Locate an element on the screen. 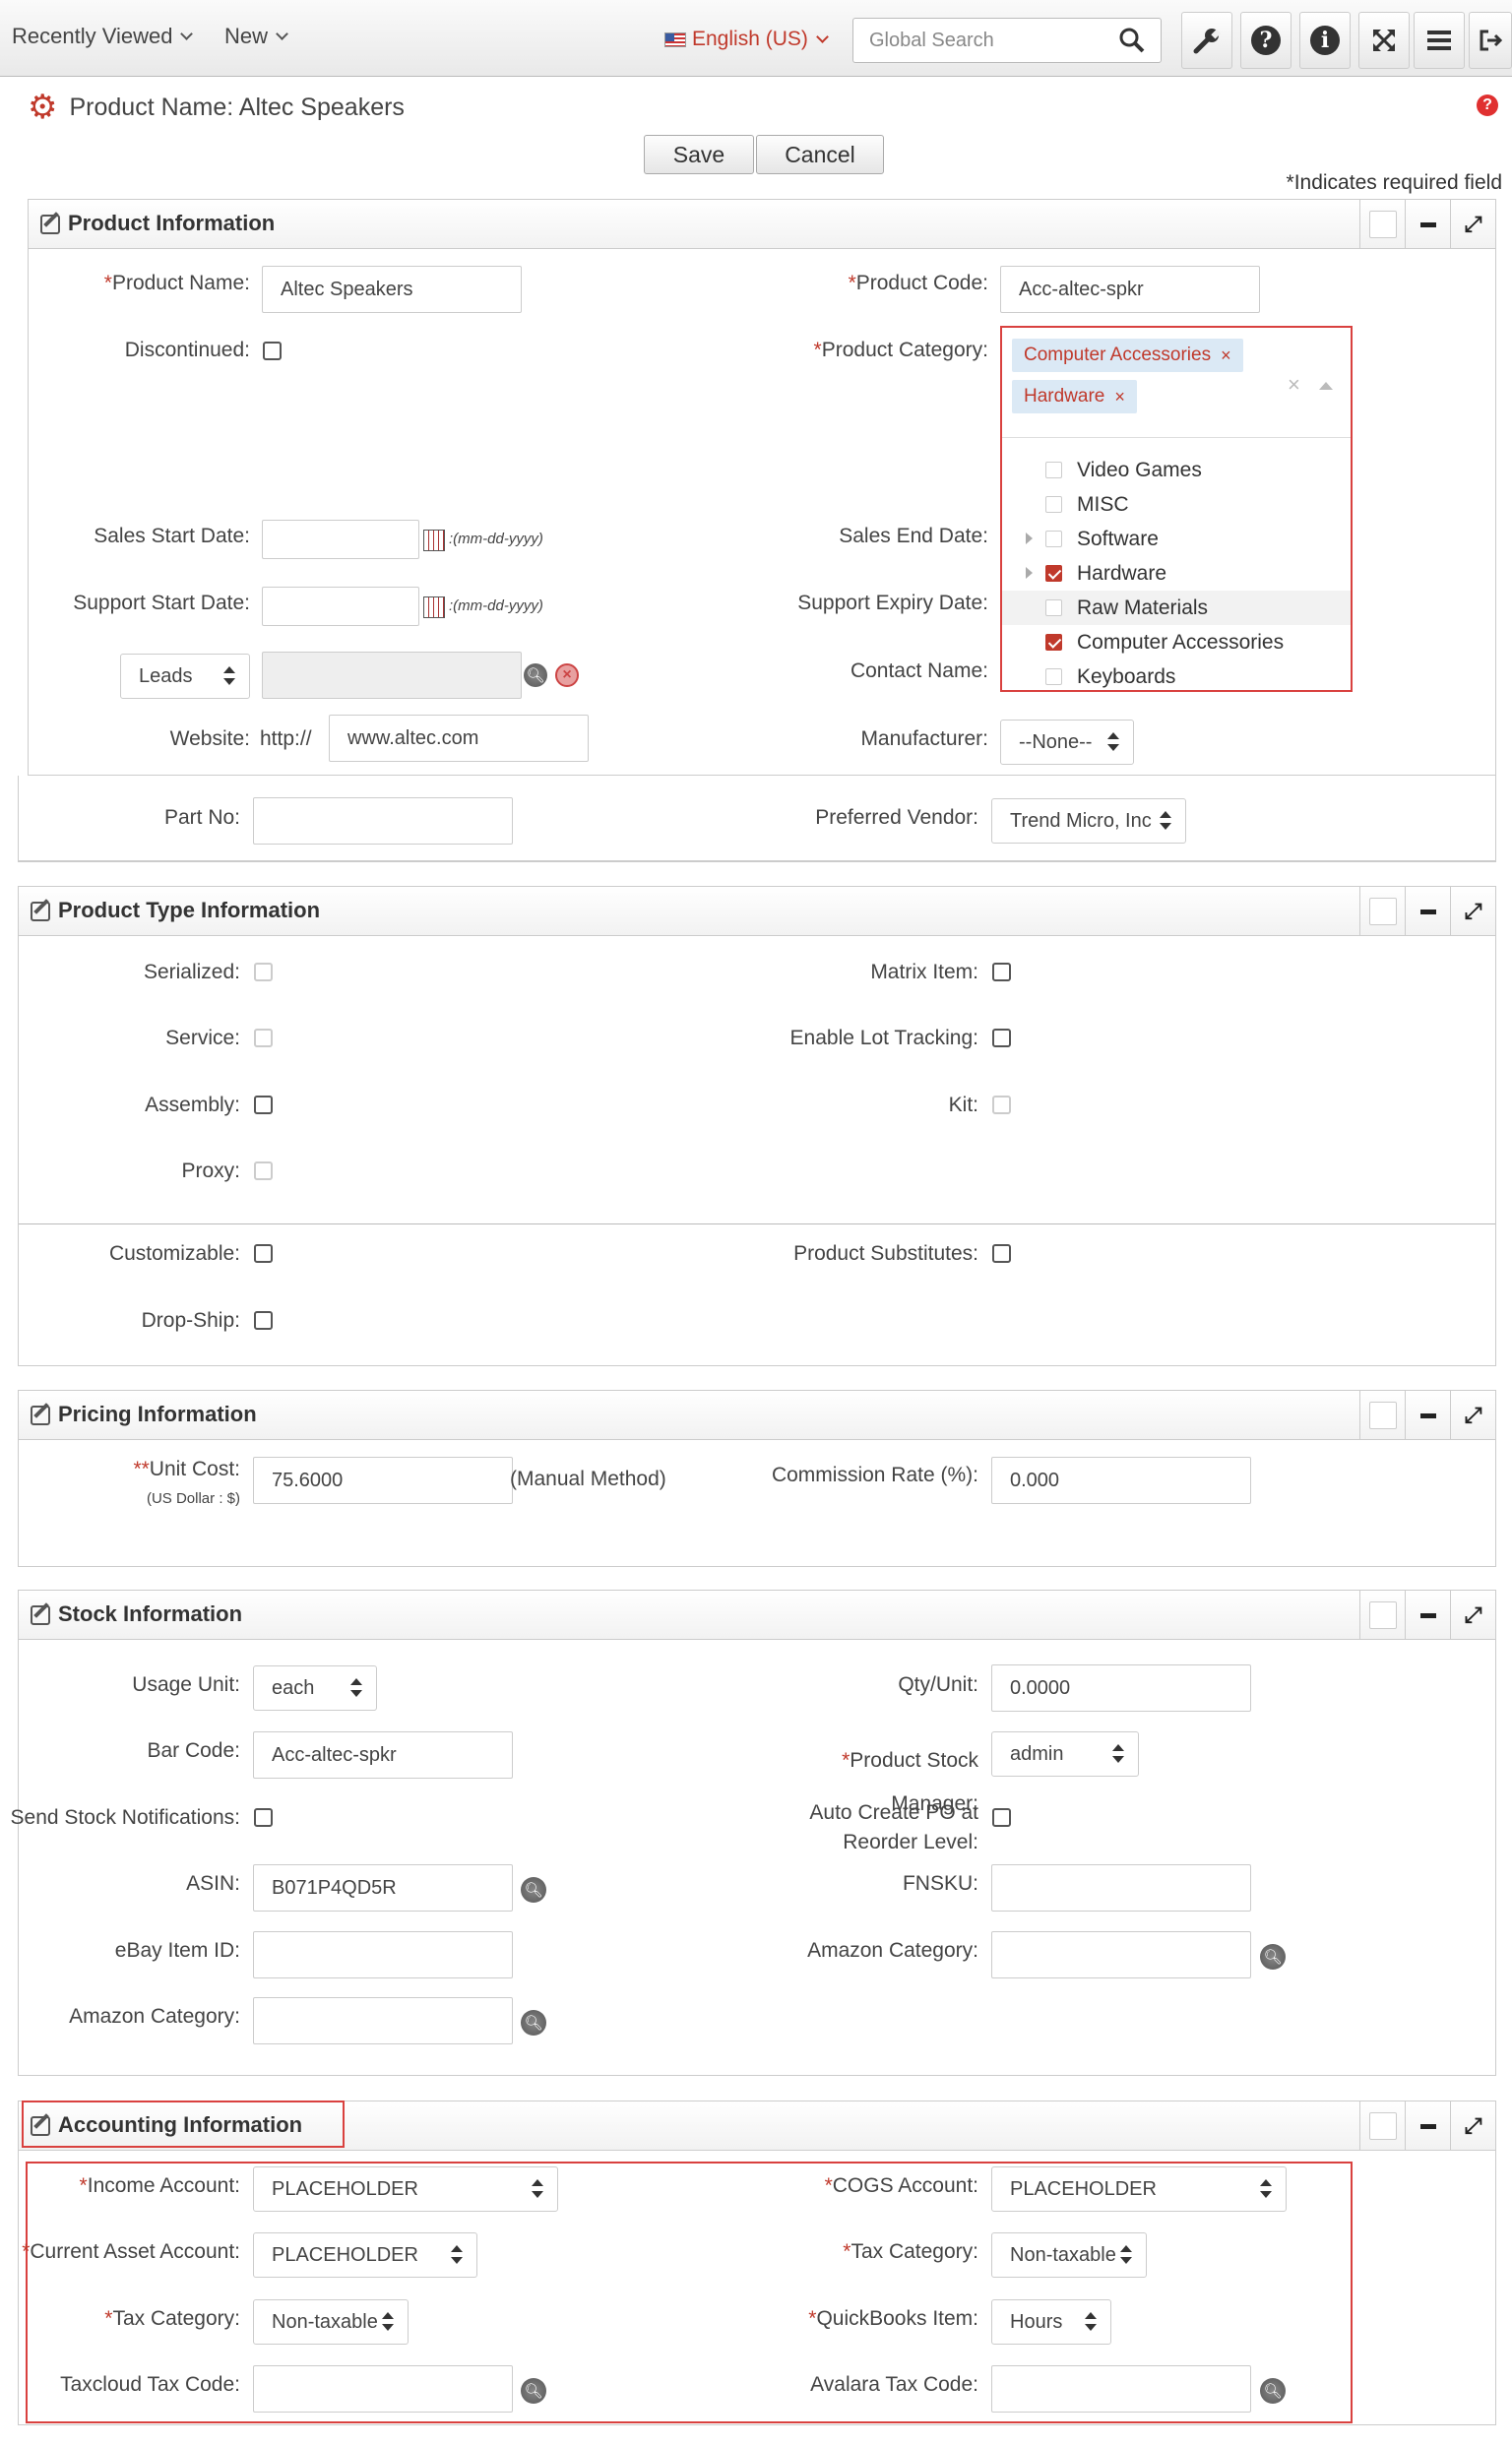 Image resolution: width=1512 pixels, height=2446 pixels. drop-ship-checkbox is located at coordinates (263, 1320).